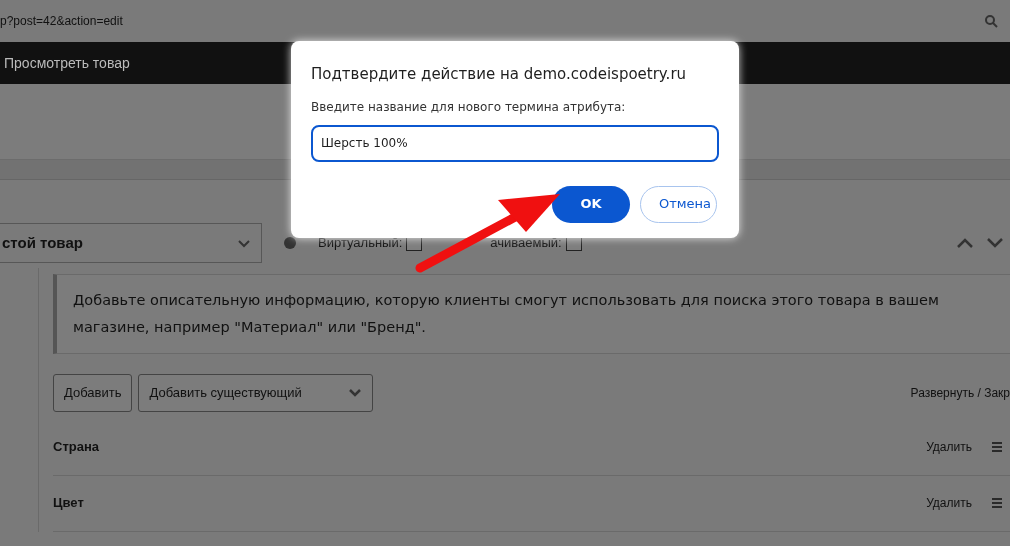 The image size is (1010, 546). What do you see at coordinates (965, 243) in the screenshot?
I see `chevron-up-icon` at bounding box center [965, 243].